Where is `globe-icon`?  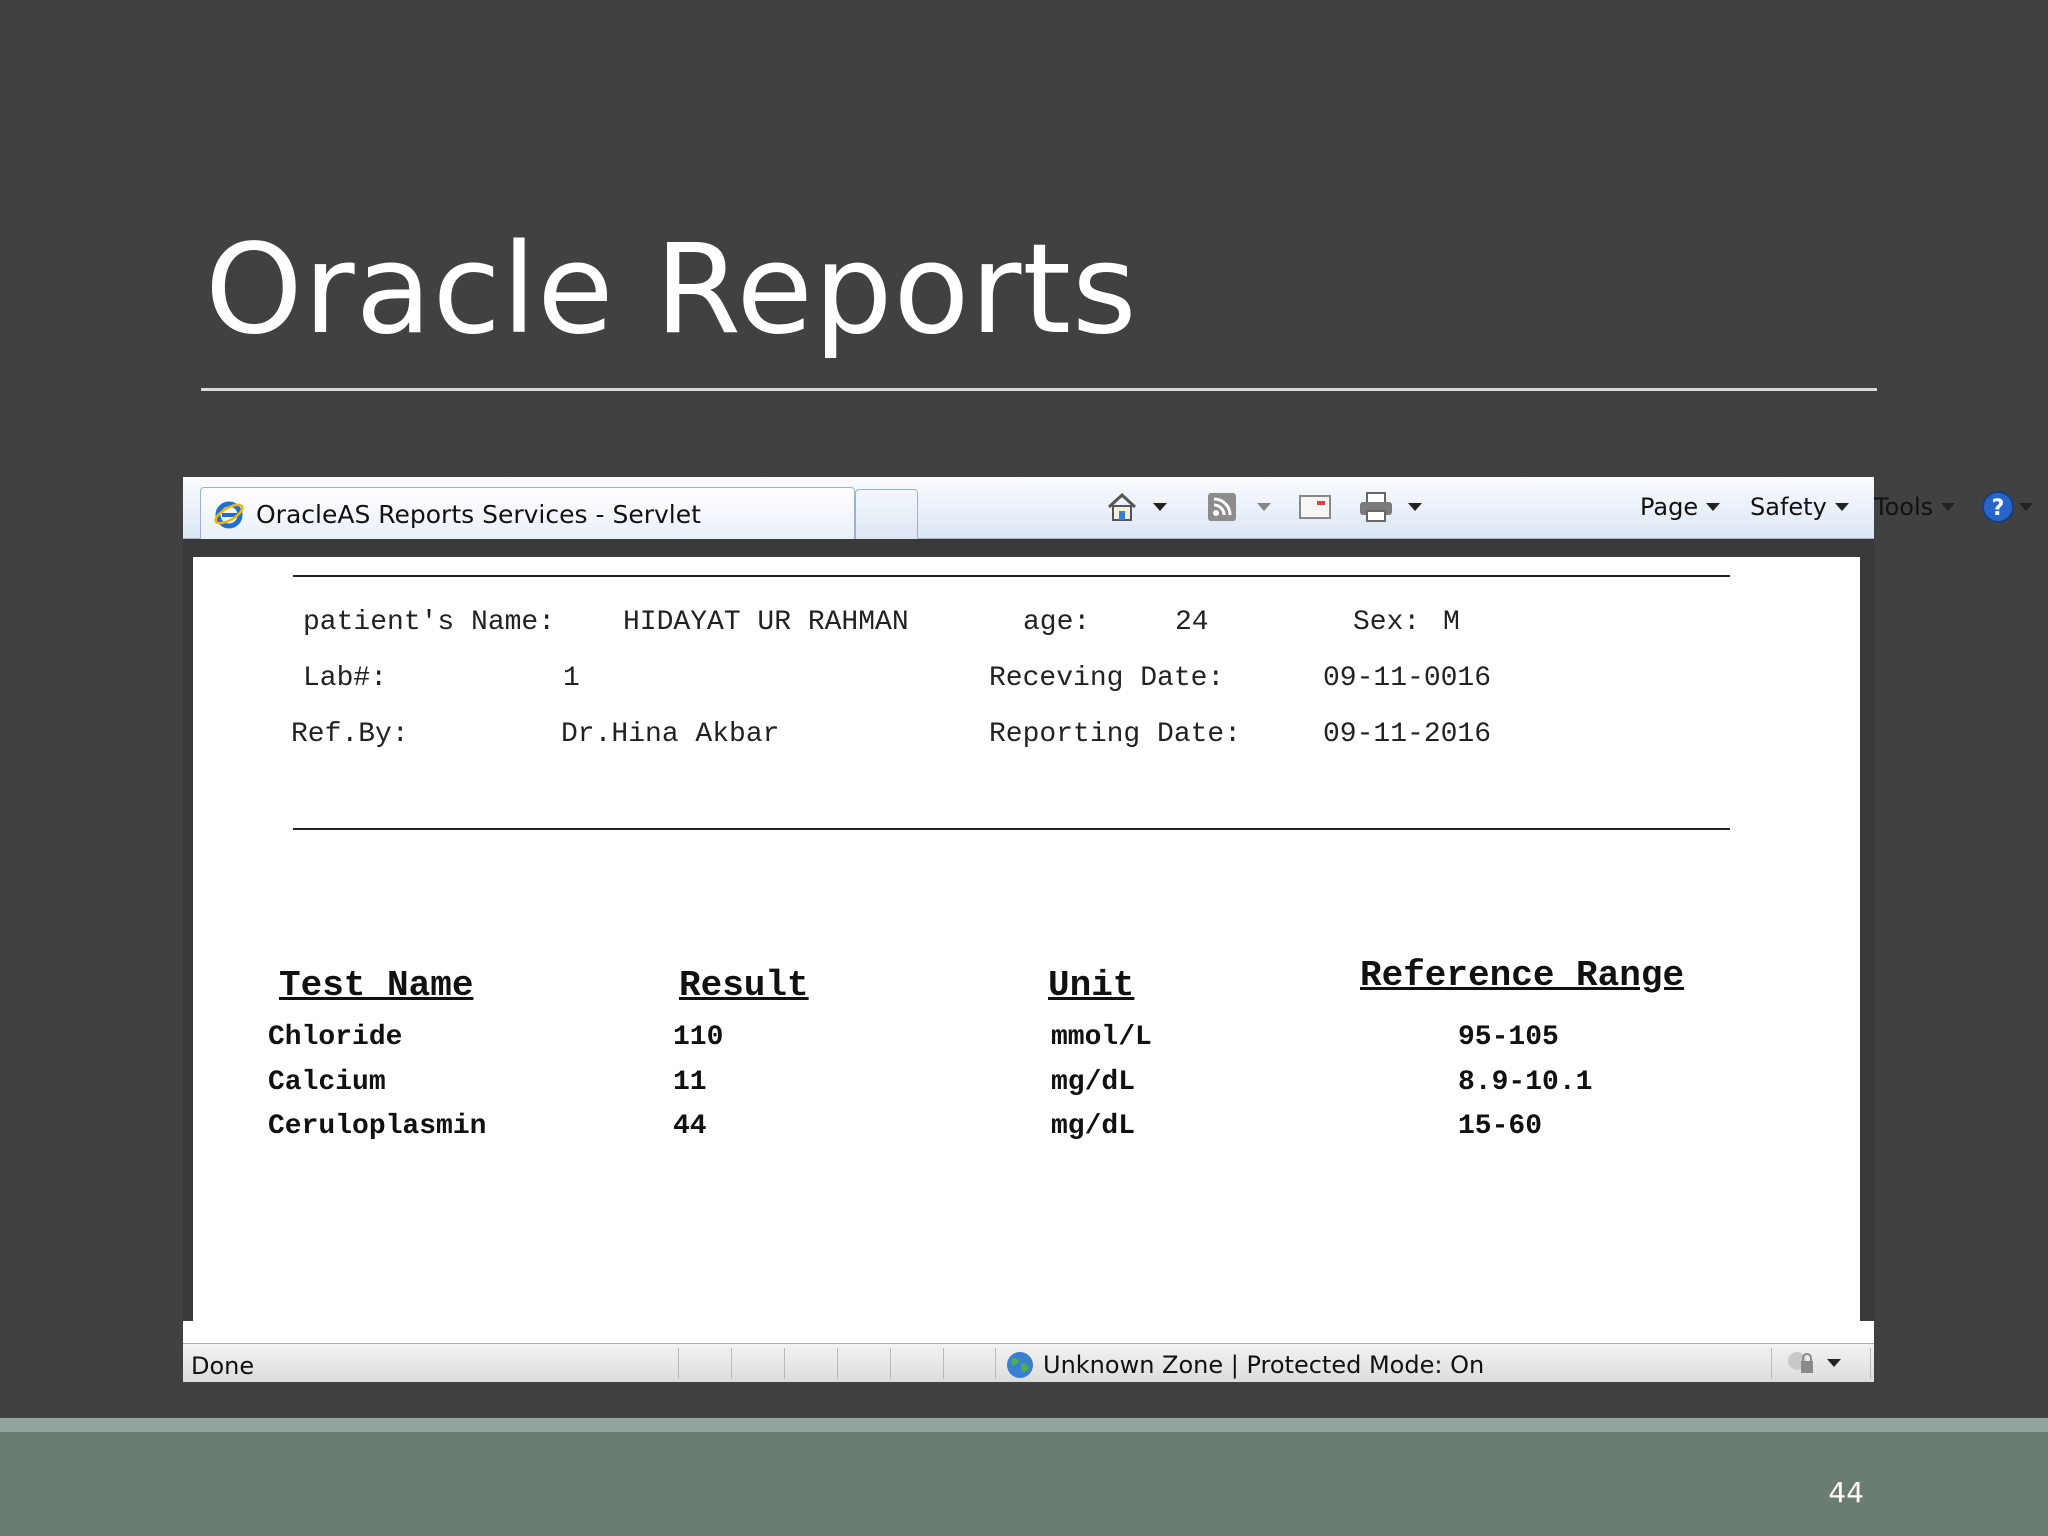 globe-icon is located at coordinates (1020, 1365).